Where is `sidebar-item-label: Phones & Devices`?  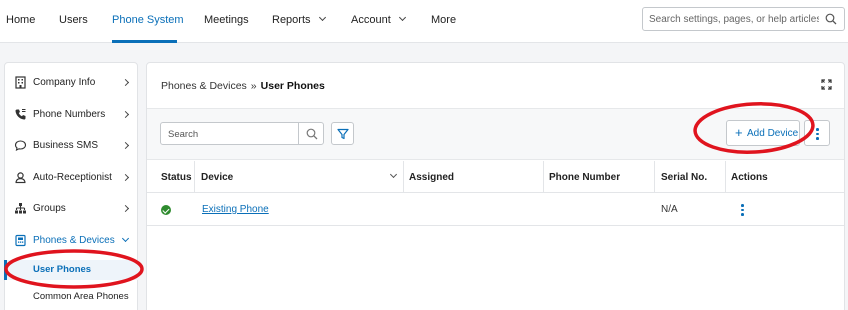
sidebar-item-label: Phones & Devices is located at coordinates (74, 240).